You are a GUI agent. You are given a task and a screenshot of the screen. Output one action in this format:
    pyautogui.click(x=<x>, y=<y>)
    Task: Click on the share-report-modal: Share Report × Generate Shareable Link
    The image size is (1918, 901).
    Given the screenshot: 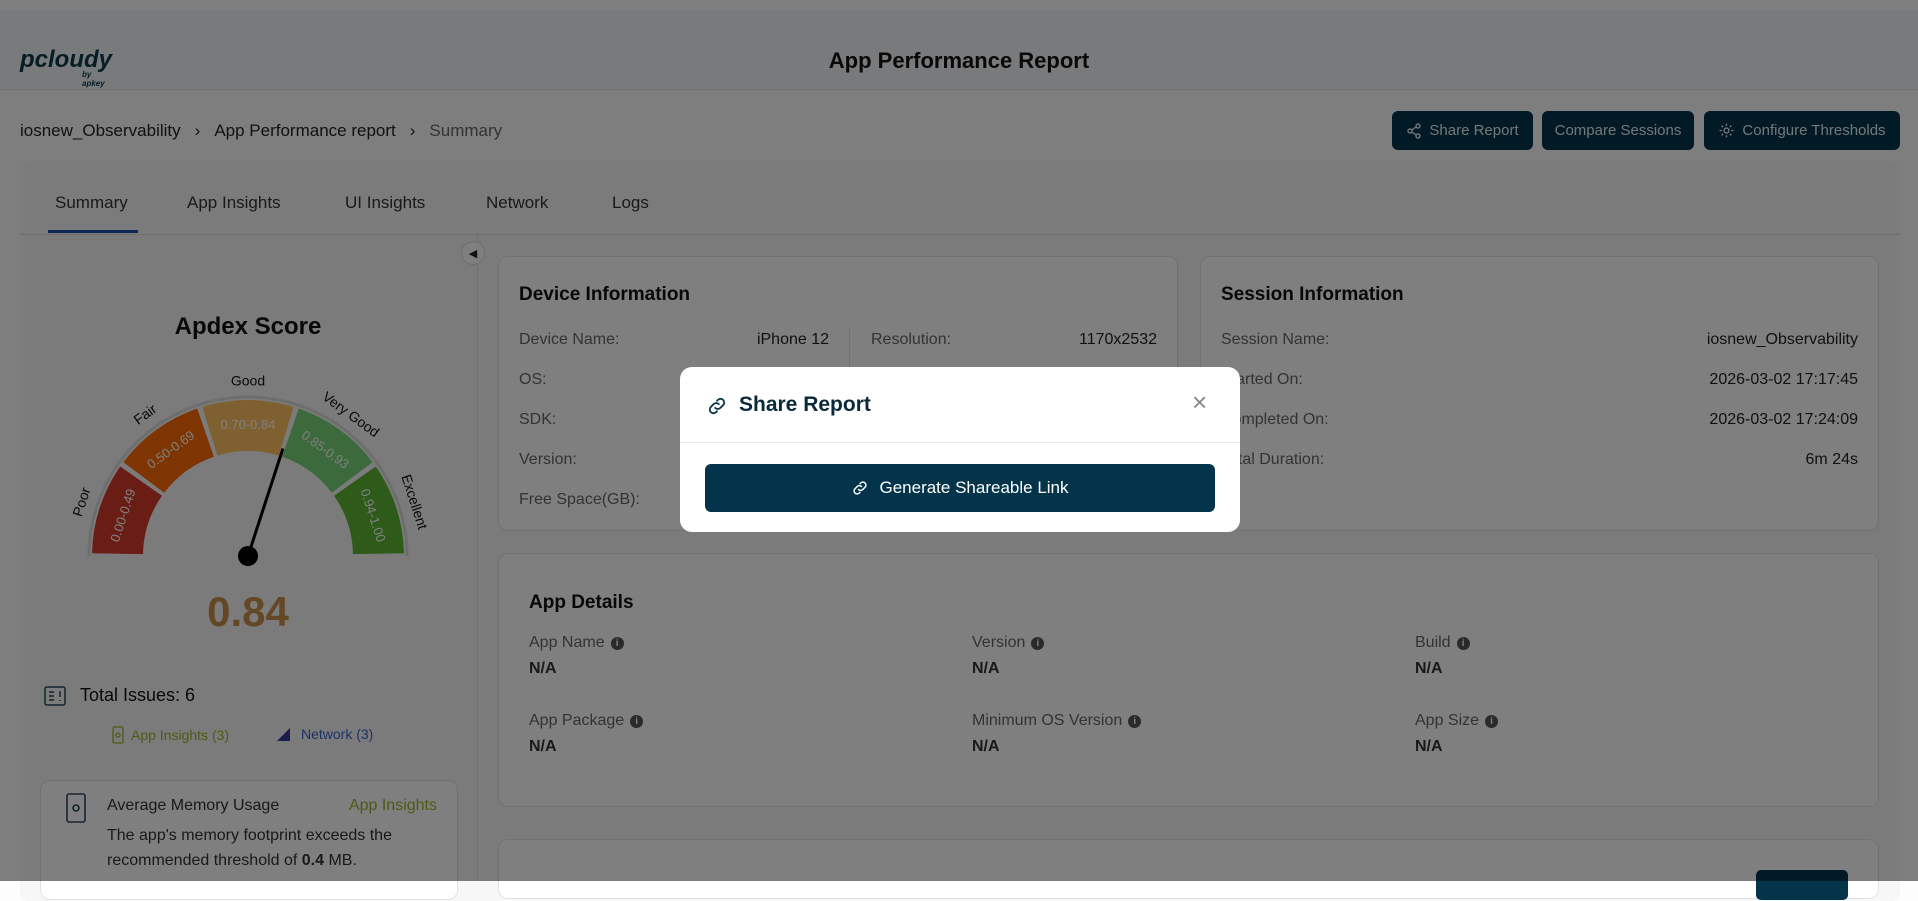 What is the action you would take?
    pyautogui.click(x=960, y=449)
    